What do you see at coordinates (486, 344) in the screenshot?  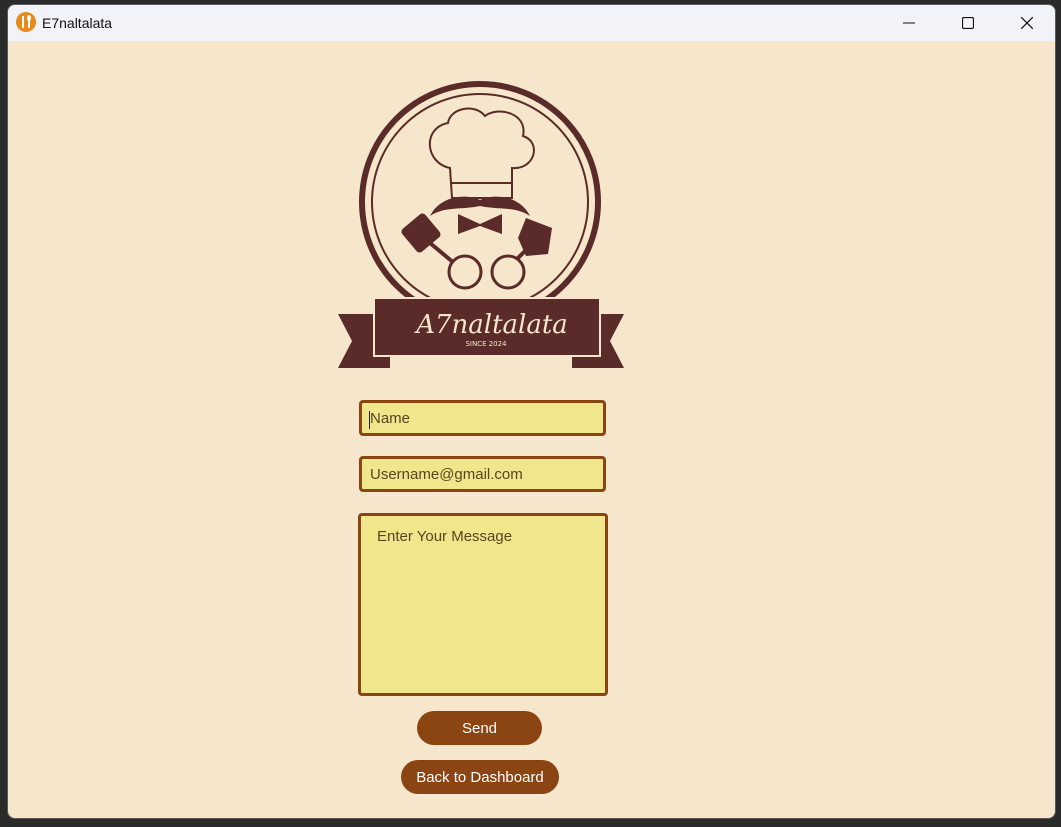 I see `brand-since: SINCE 2024` at bounding box center [486, 344].